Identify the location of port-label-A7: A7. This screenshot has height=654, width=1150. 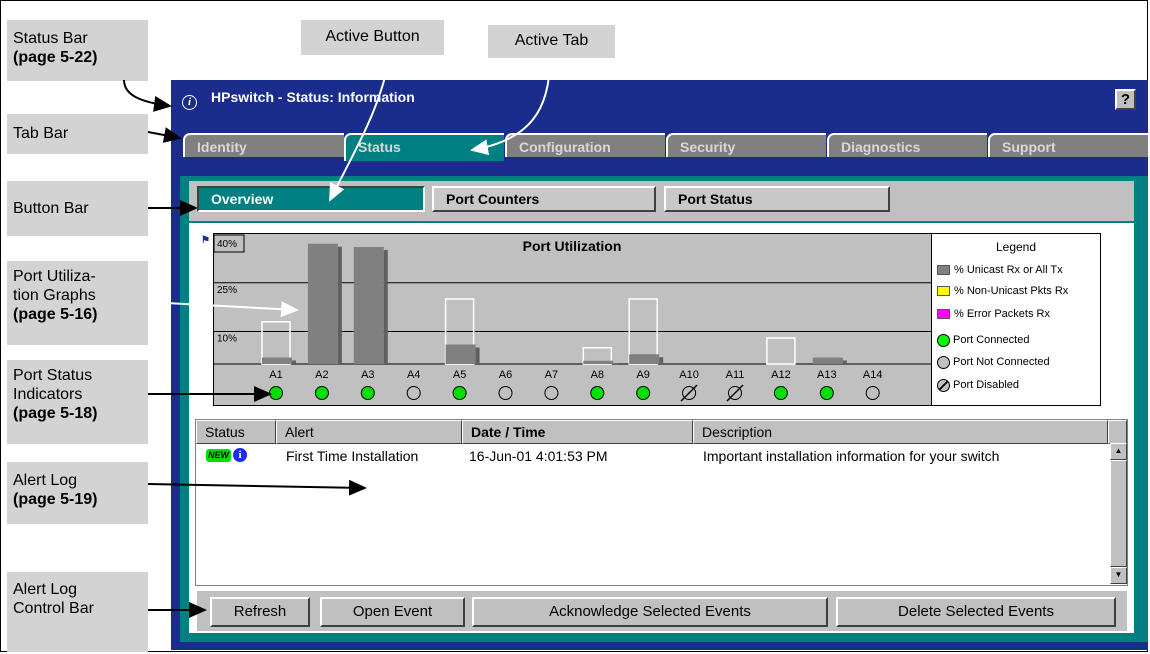
(551, 375).